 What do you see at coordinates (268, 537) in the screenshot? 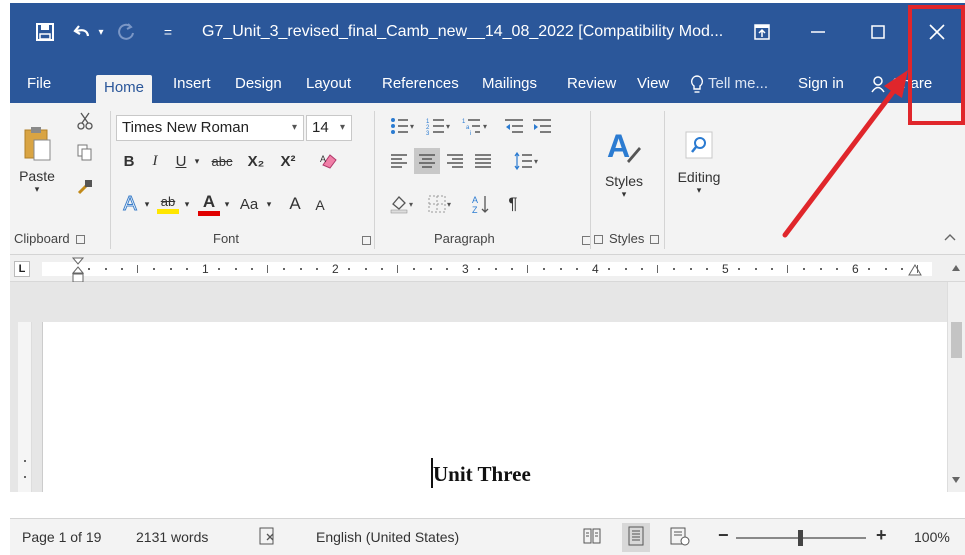
I see `proofing-icon` at bounding box center [268, 537].